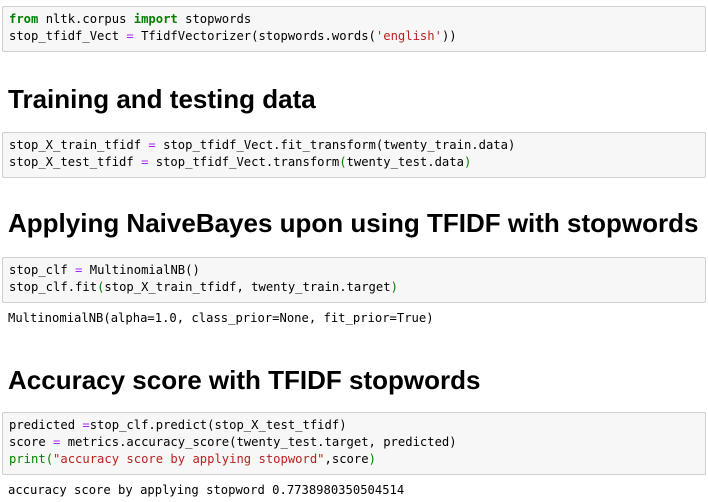  What do you see at coordinates (130, 19) in the screenshot?
I see `code-line: from nltk.corpus import stopwords` at bounding box center [130, 19].